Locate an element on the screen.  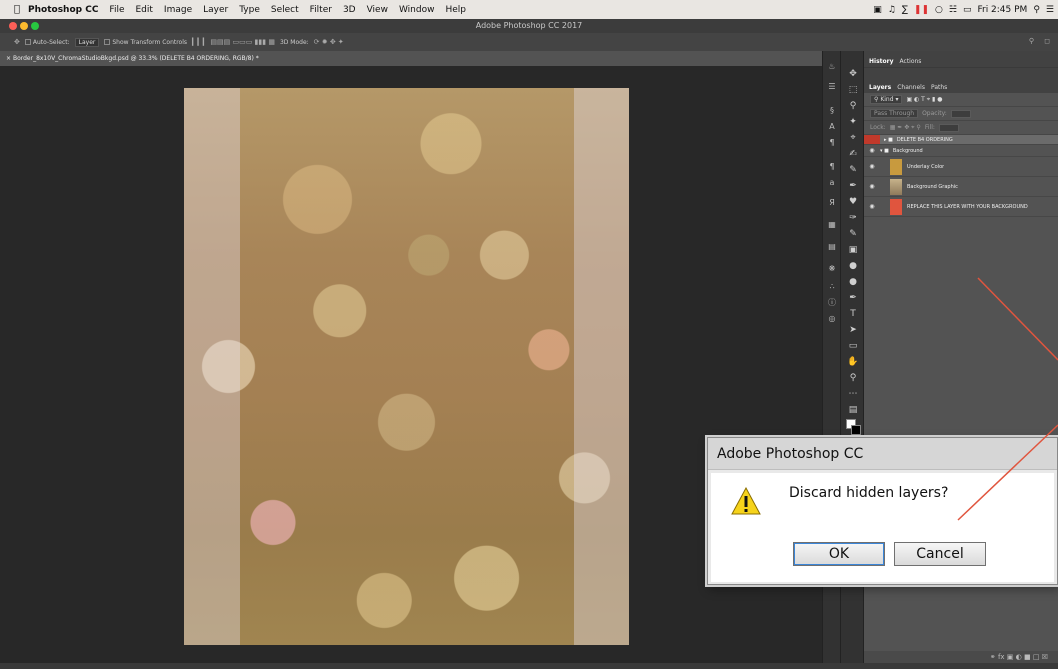
character-styles-icon: a is located at coordinates (832, 183).